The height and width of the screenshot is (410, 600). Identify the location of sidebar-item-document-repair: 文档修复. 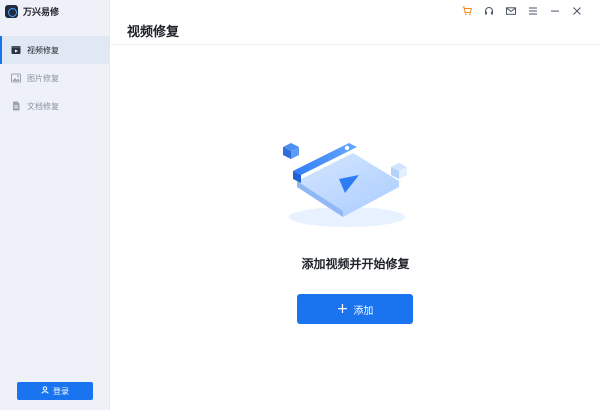
(55, 106).